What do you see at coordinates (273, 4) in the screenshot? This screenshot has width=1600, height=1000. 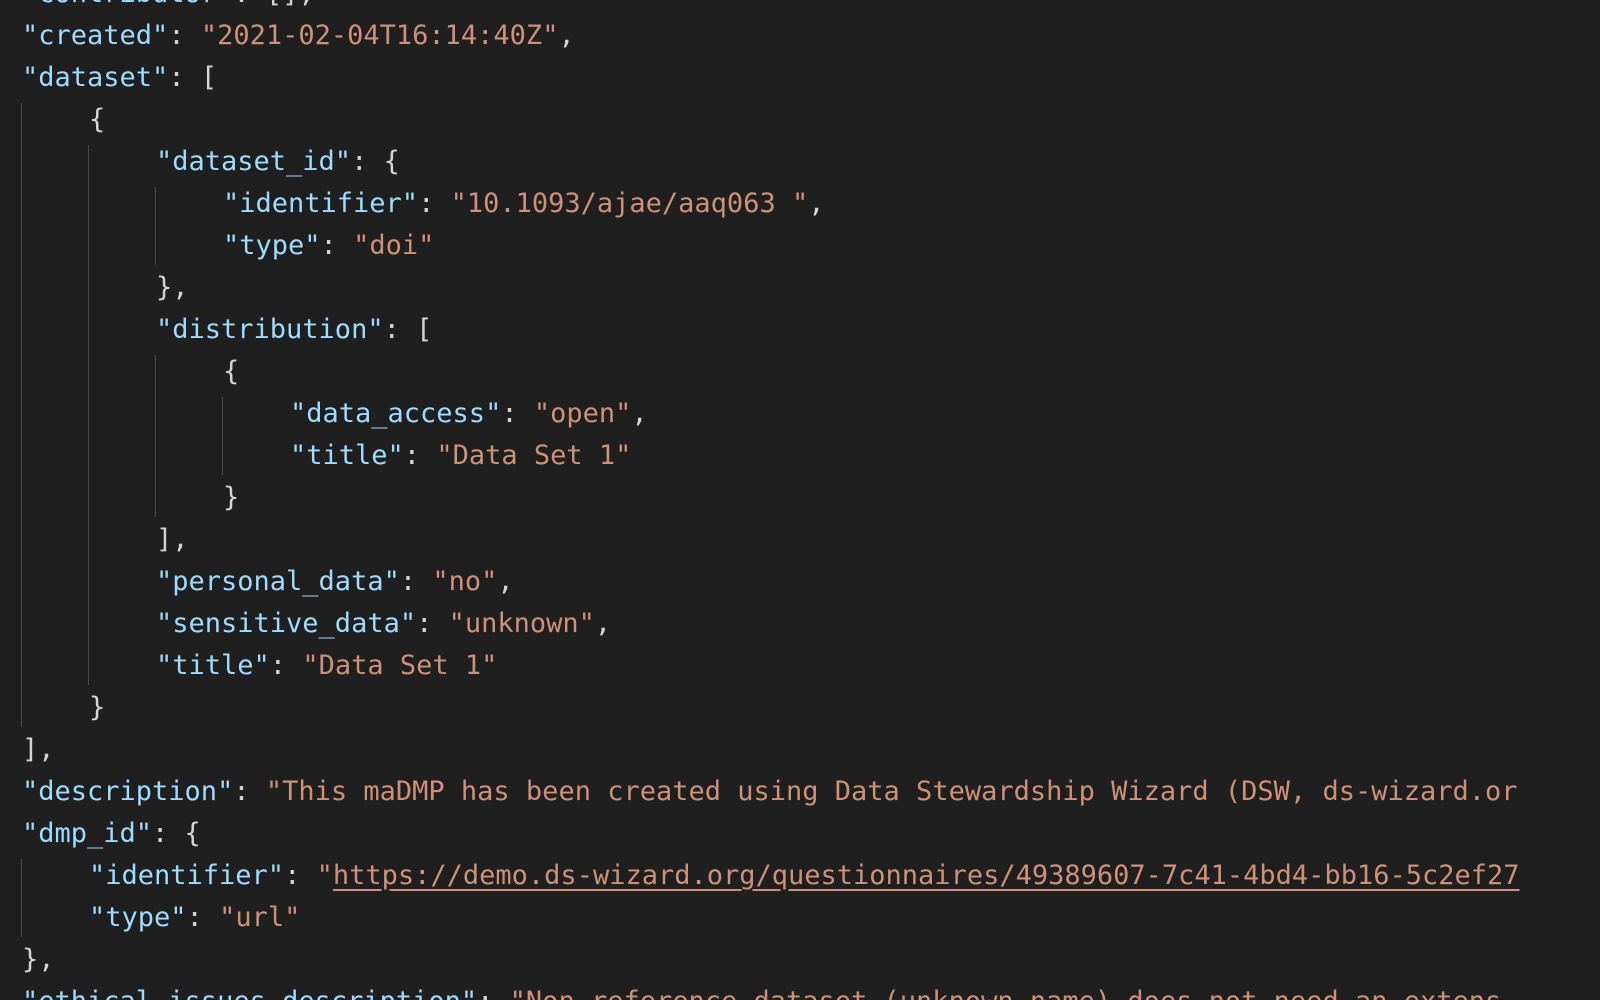 I see `json-punctuation: : [],` at bounding box center [273, 4].